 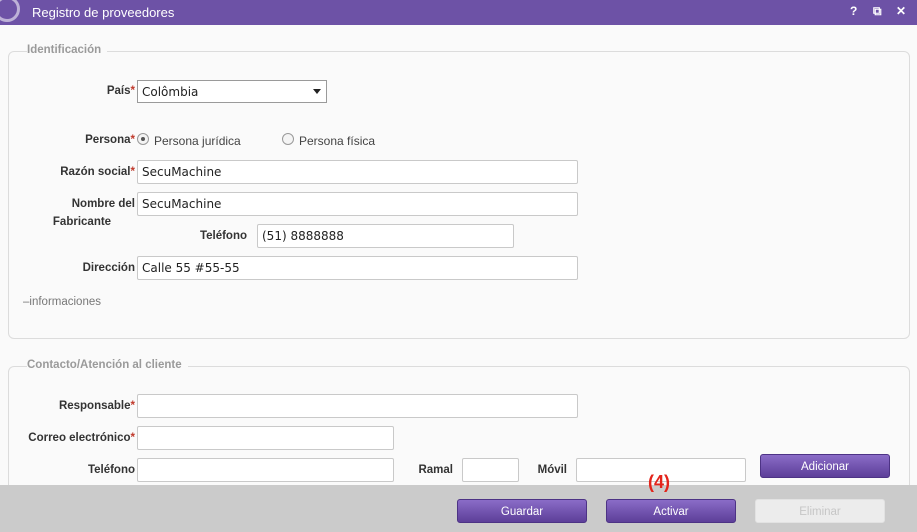 I want to click on responsable-label: Responsable*, so click(x=96, y=406).